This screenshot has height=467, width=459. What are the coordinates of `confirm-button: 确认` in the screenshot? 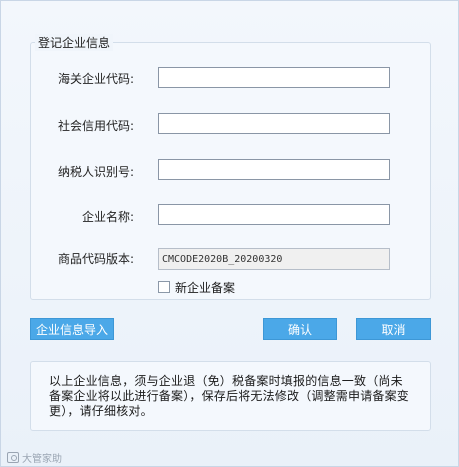 It's located at (300, 329).